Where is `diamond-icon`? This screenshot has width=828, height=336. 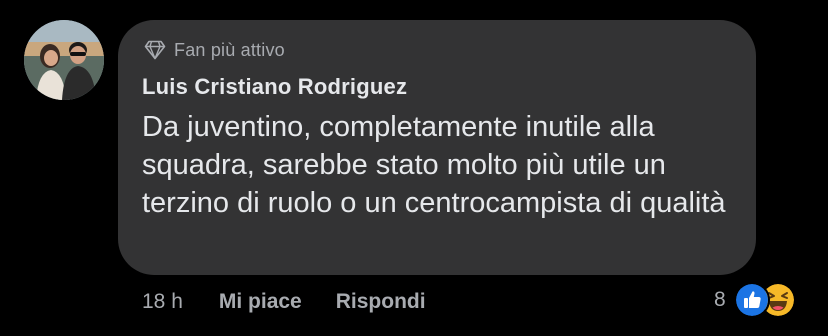
diamond-icon is located at coordinates (155, 50).